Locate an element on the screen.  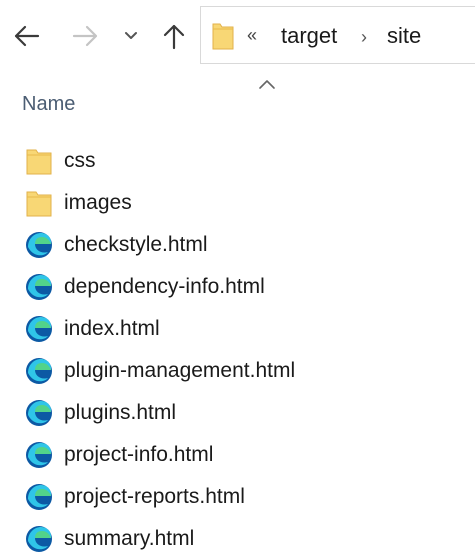
list-item: dependency-info.html is located at coordinates (237, 287).